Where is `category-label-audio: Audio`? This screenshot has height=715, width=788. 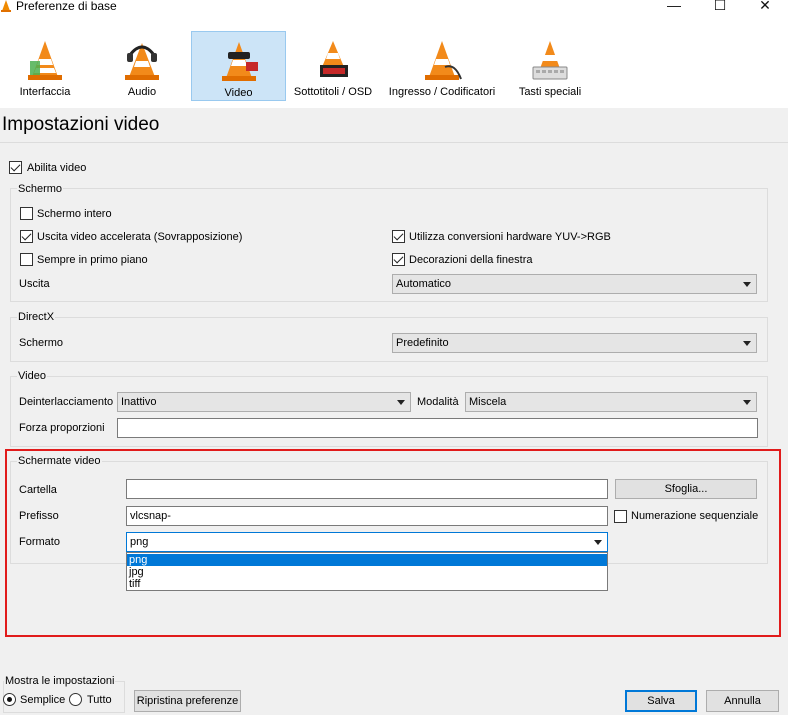 category-label-audio: Audio is located at coordinates (142, 92).